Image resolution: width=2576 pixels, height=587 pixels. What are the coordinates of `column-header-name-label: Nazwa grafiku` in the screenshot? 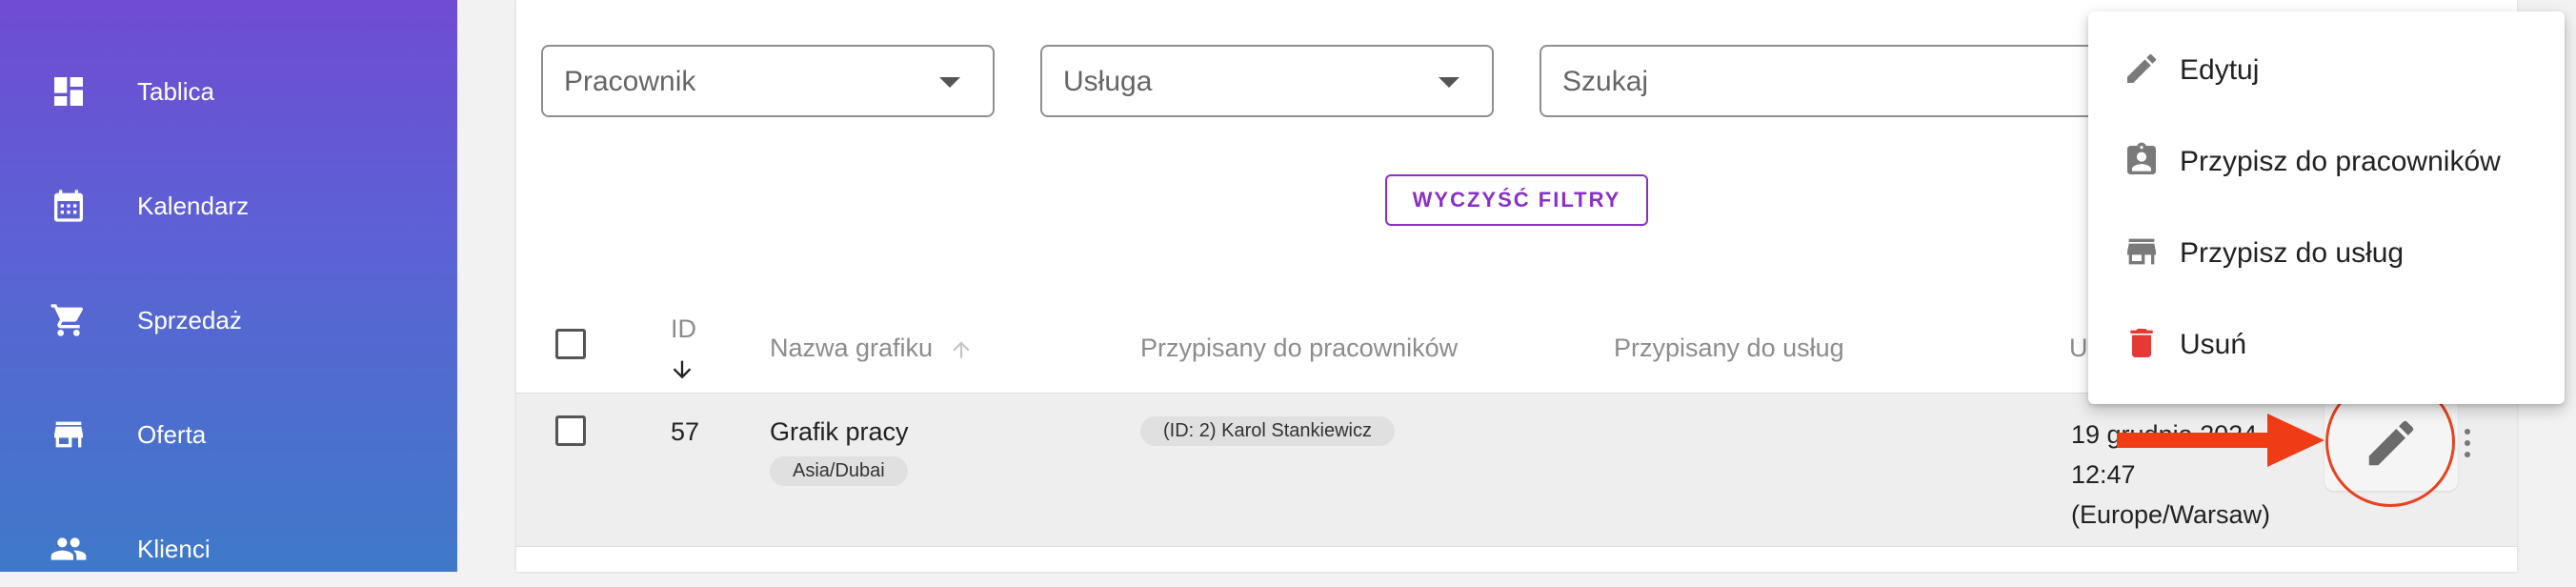 It's located at (852, 348).